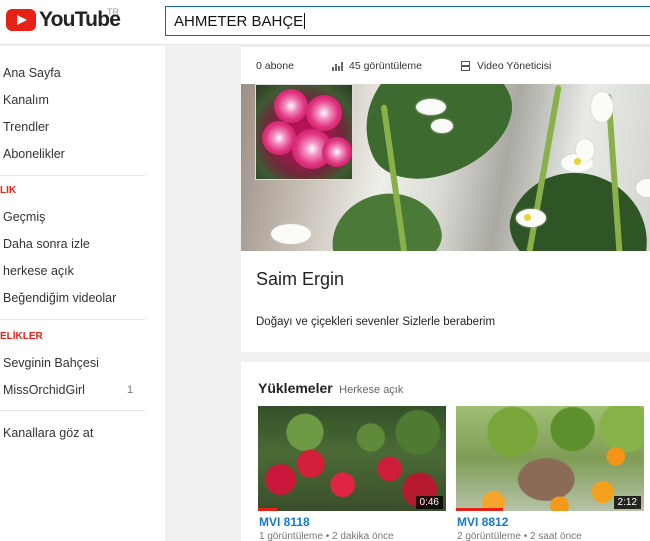  I want to click on subscriber-count: 0 abone, so click(275, 66).